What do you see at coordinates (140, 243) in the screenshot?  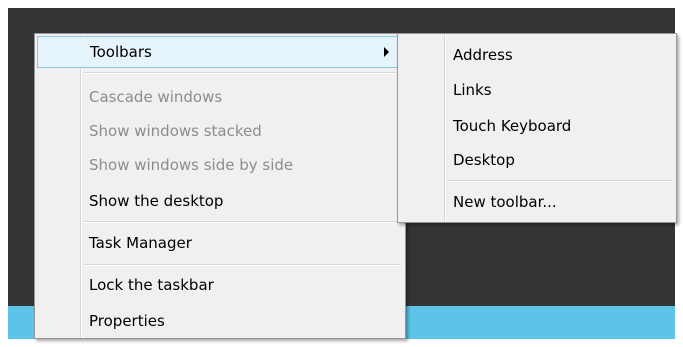 I see `menu-item-label: Task Manager` at bounding box center [140, 243].